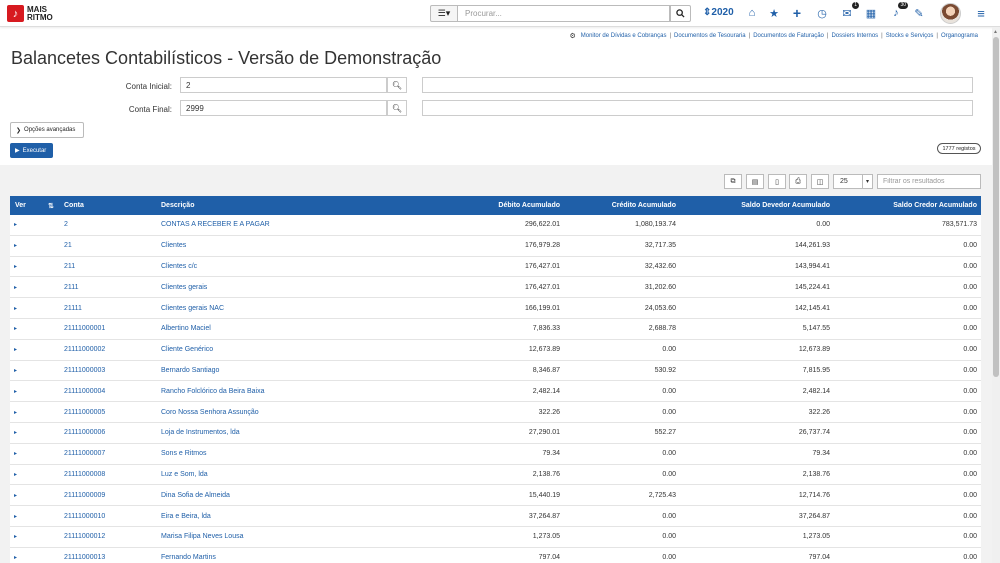 The height and width of the screenshot is (563, 1000). Describe the element at coordinates (68, 246) in the screenshot. I see `cell-conta: 21` at that location.